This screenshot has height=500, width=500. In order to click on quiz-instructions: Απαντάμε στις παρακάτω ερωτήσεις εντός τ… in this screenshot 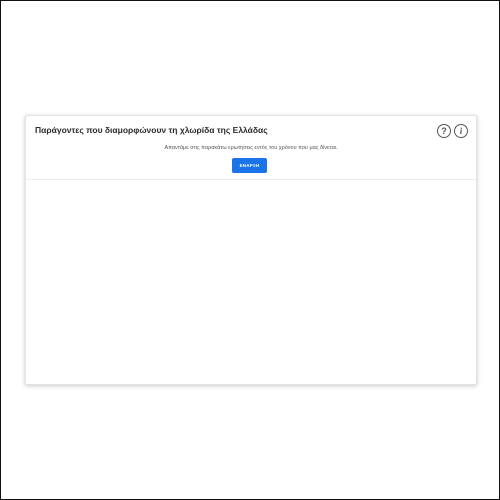, I will do `click(251, 148)`.